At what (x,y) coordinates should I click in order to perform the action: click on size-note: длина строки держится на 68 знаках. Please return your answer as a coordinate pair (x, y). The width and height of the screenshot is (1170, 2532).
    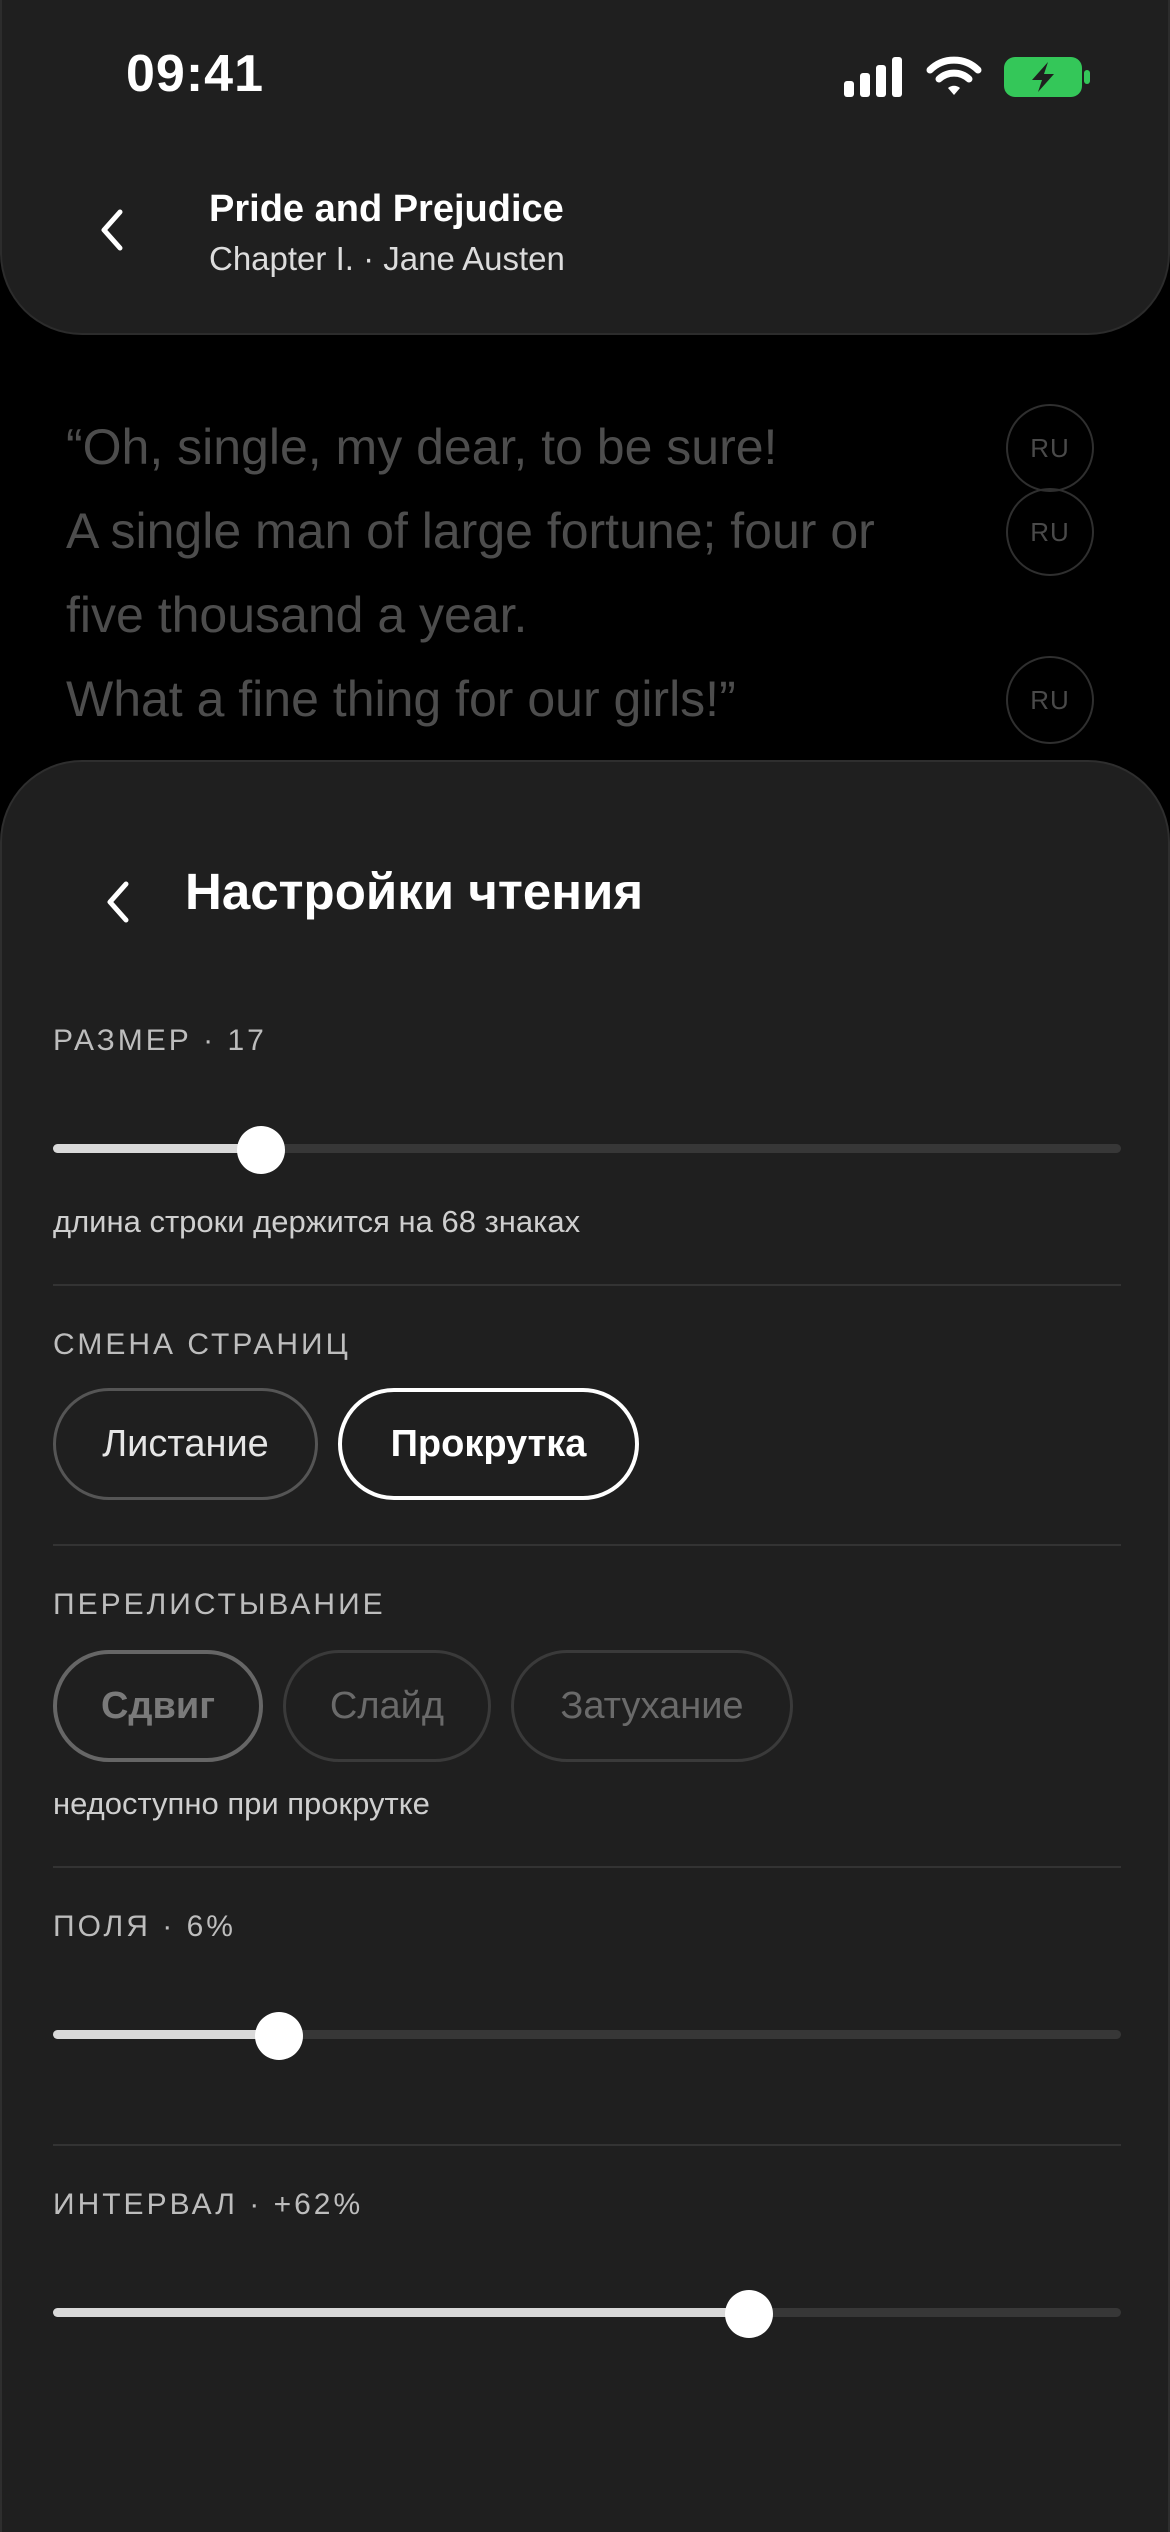
    Looking at the image, I should click on (317, 1221).